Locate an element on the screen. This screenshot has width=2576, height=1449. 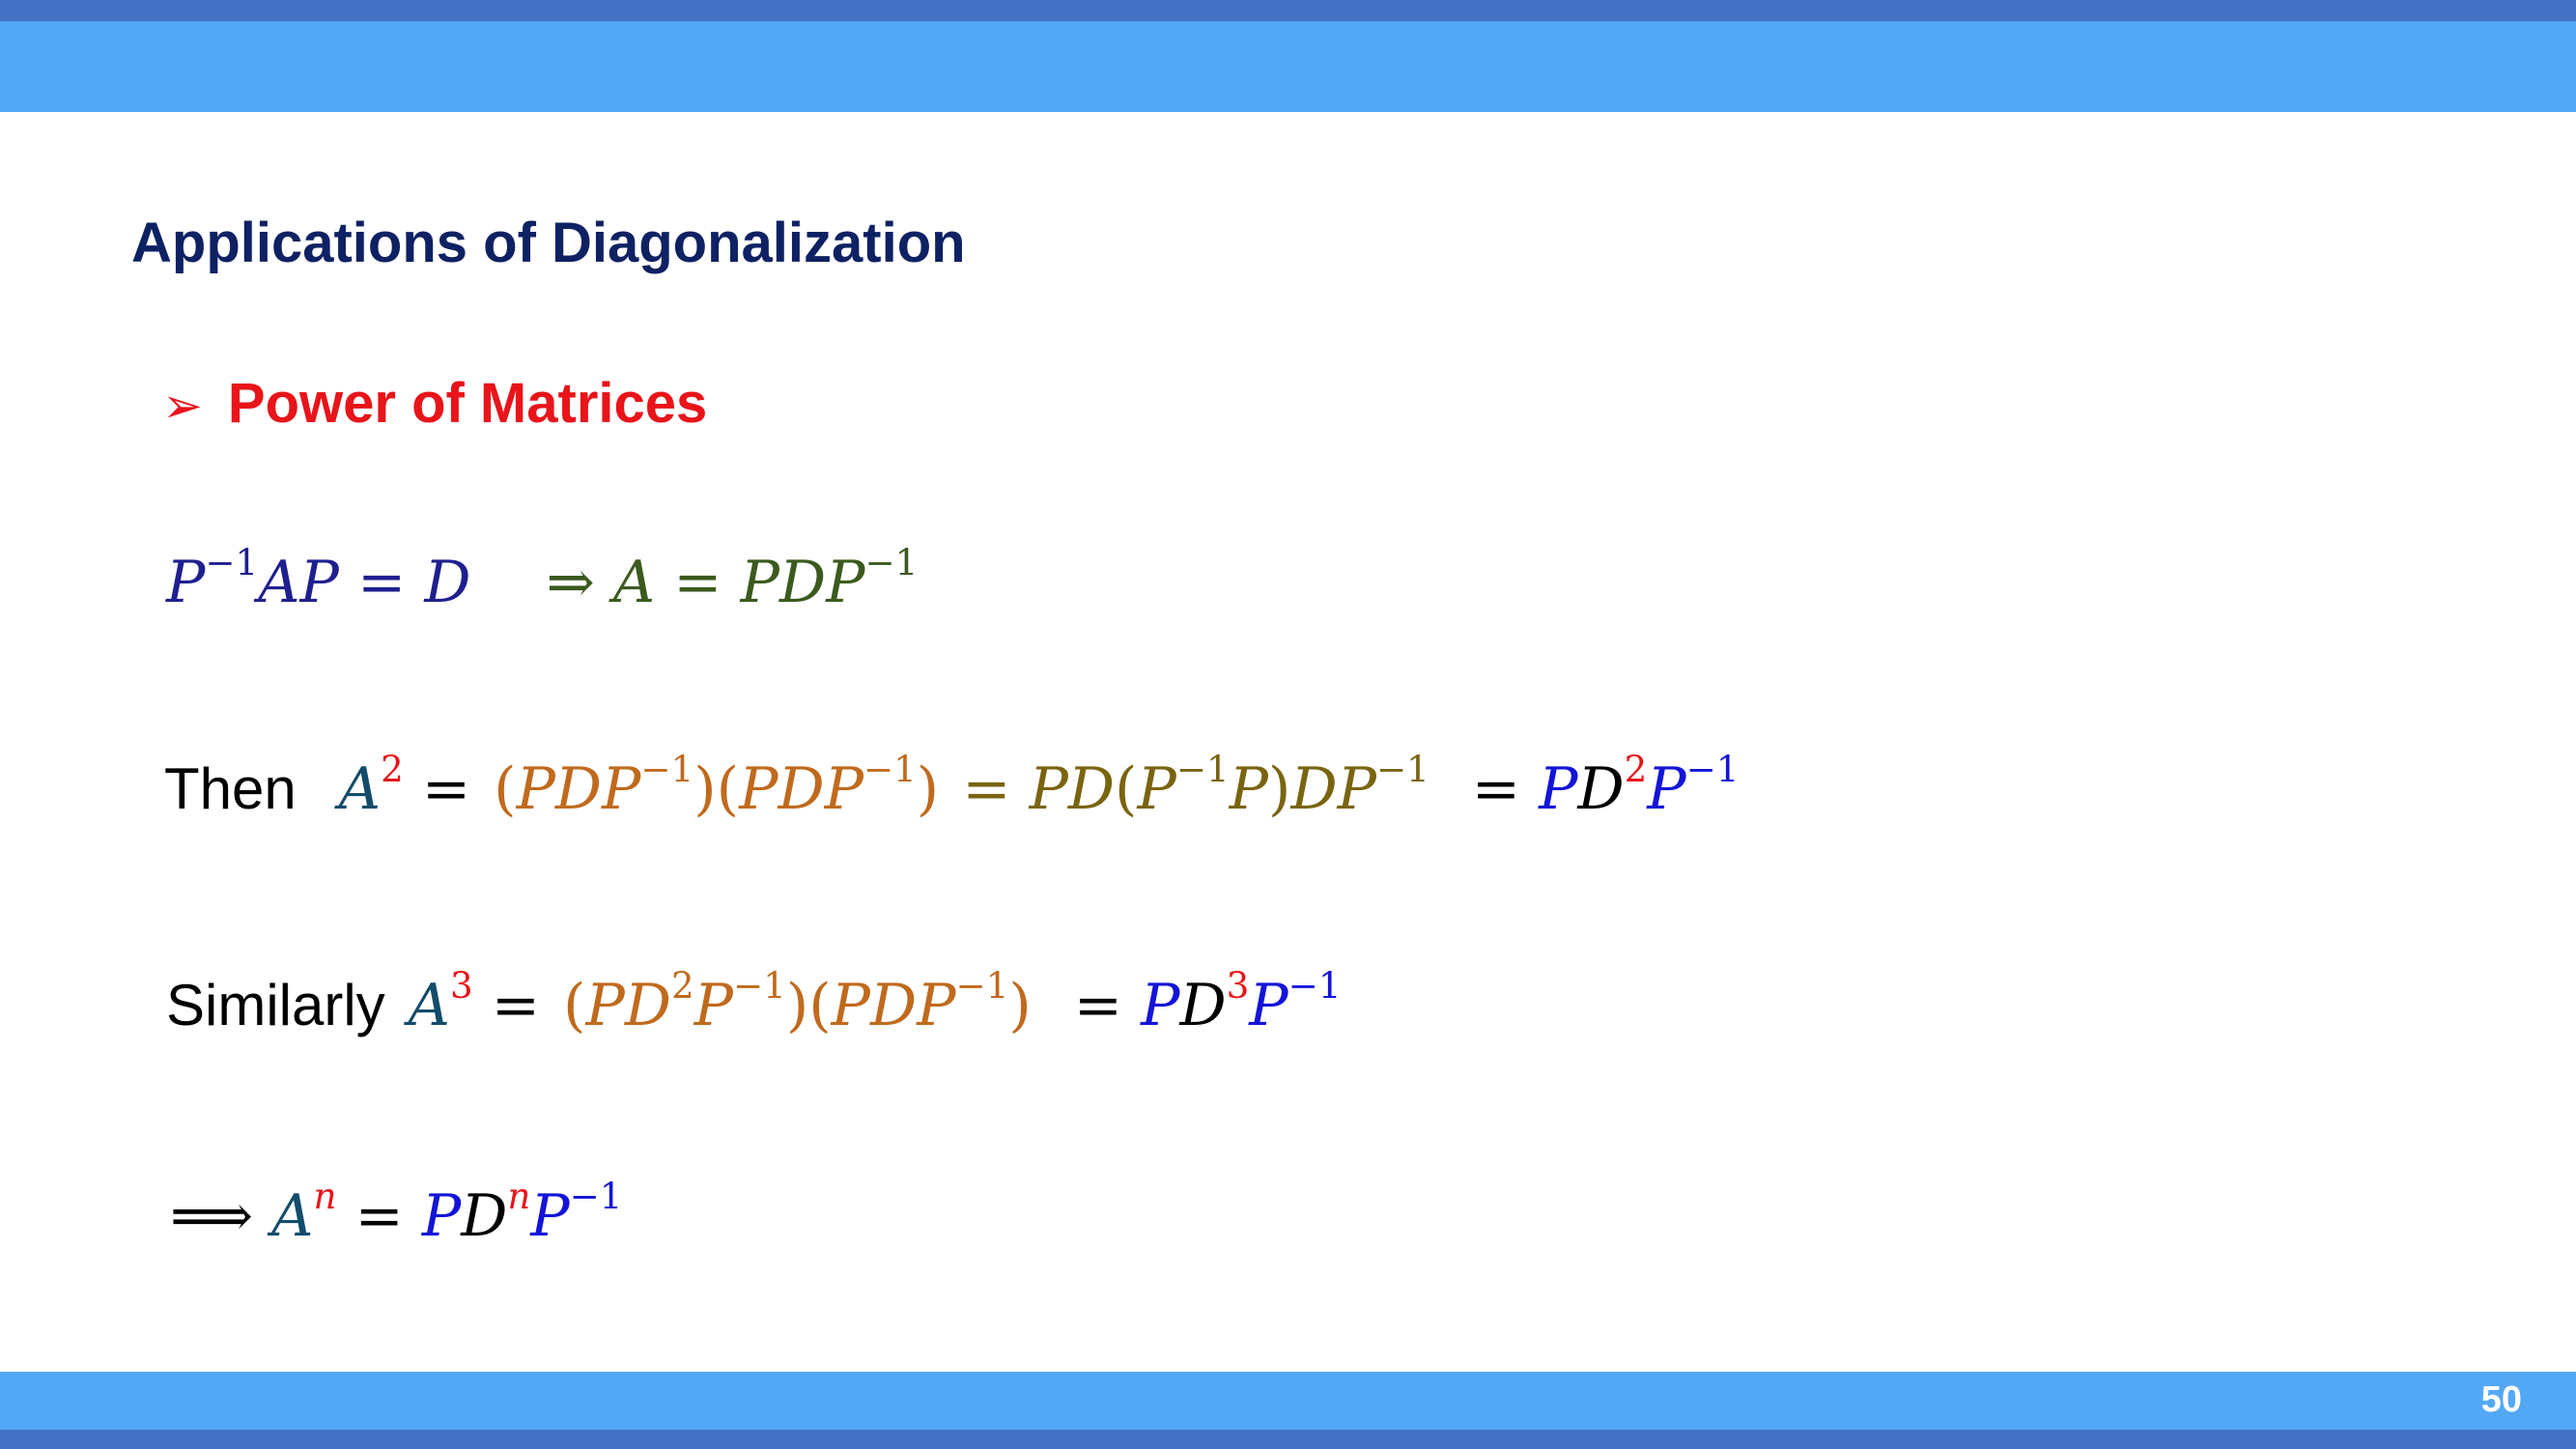
equation-cube: Similarly A3 = (PD2P−1)(PDP−1) = PD3P−1 is located at coordinates (754, 1002).